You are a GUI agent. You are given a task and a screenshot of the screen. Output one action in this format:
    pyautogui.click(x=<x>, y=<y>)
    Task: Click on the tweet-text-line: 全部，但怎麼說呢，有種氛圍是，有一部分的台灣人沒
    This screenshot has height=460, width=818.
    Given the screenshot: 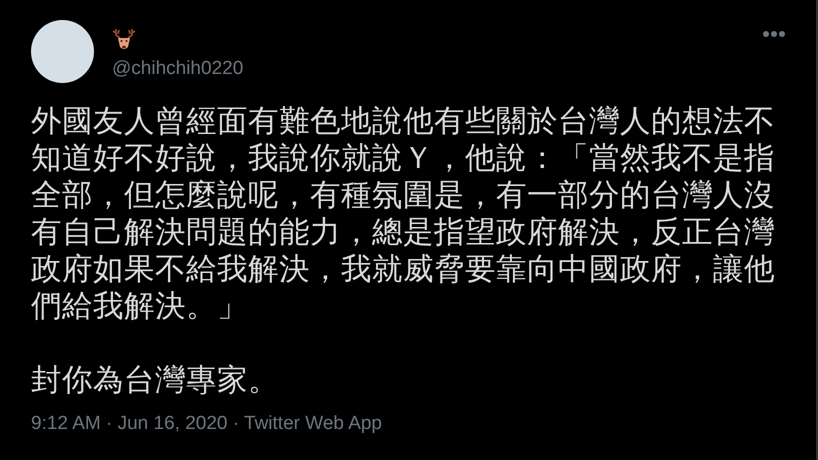 What is the action you would take?
    pyautogui.click(x=403, y=195)
    